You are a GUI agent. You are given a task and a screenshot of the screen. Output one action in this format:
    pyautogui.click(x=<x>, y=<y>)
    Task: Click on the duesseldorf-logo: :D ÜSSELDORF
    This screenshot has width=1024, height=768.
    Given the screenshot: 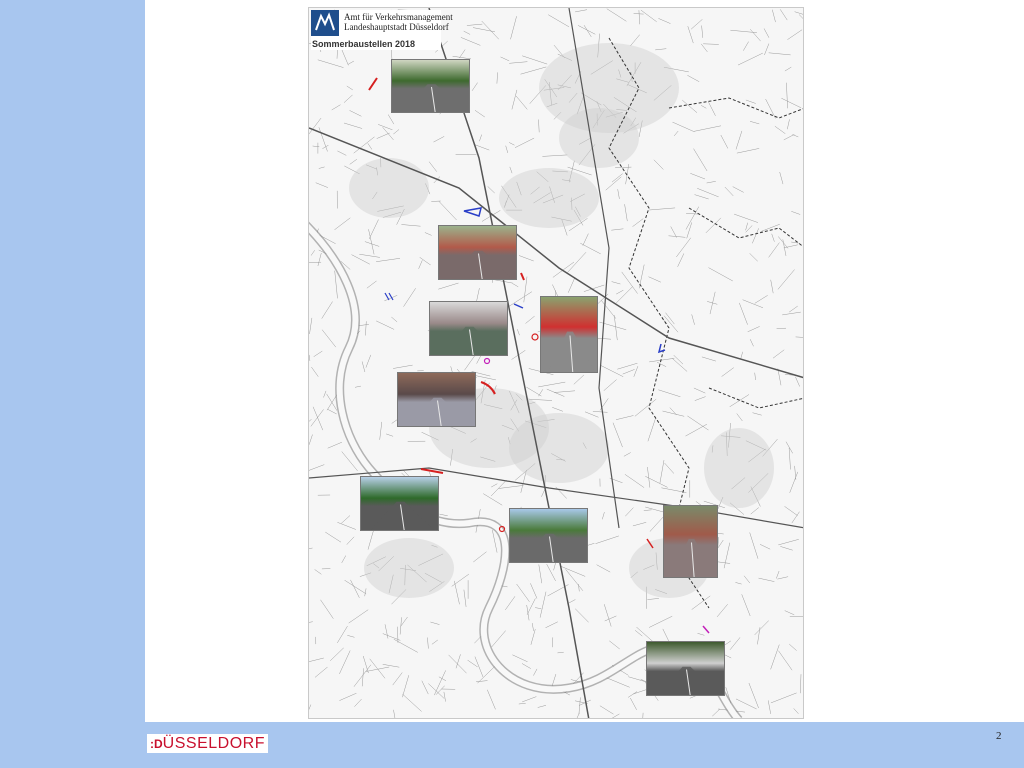 What is the action you would take?
    pyautogui.click(x=207, y=743)
    